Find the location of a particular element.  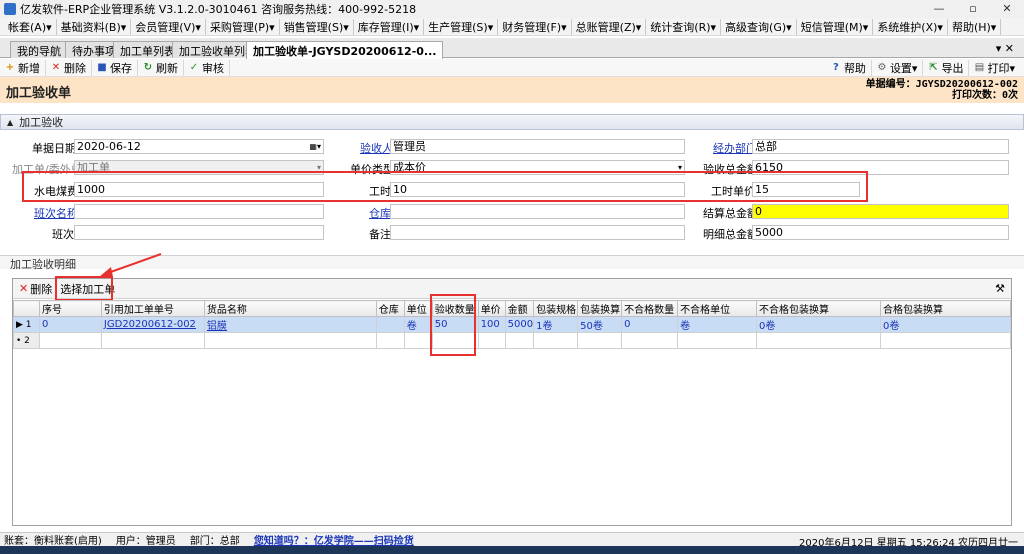

table-cell-link: 铝膜 is located at coordinates (290, 324).